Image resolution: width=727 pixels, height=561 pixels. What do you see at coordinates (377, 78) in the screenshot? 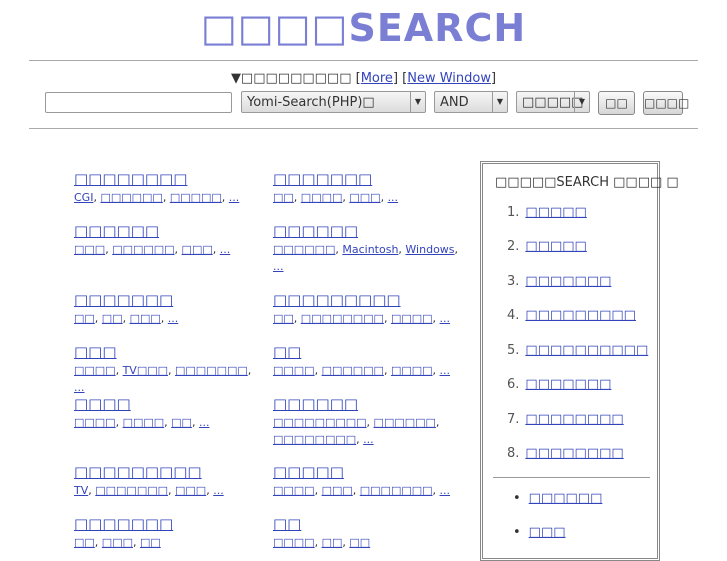
I see `more-link: More` at bounding box center [377, 78].